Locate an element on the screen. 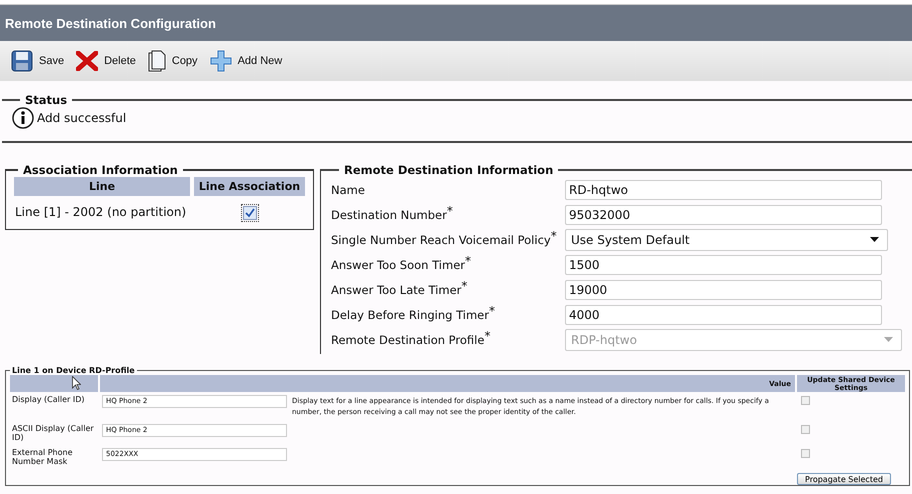 The width and height of the screenshot is (912, 494). info-icon is located at coordinates (23, 118).